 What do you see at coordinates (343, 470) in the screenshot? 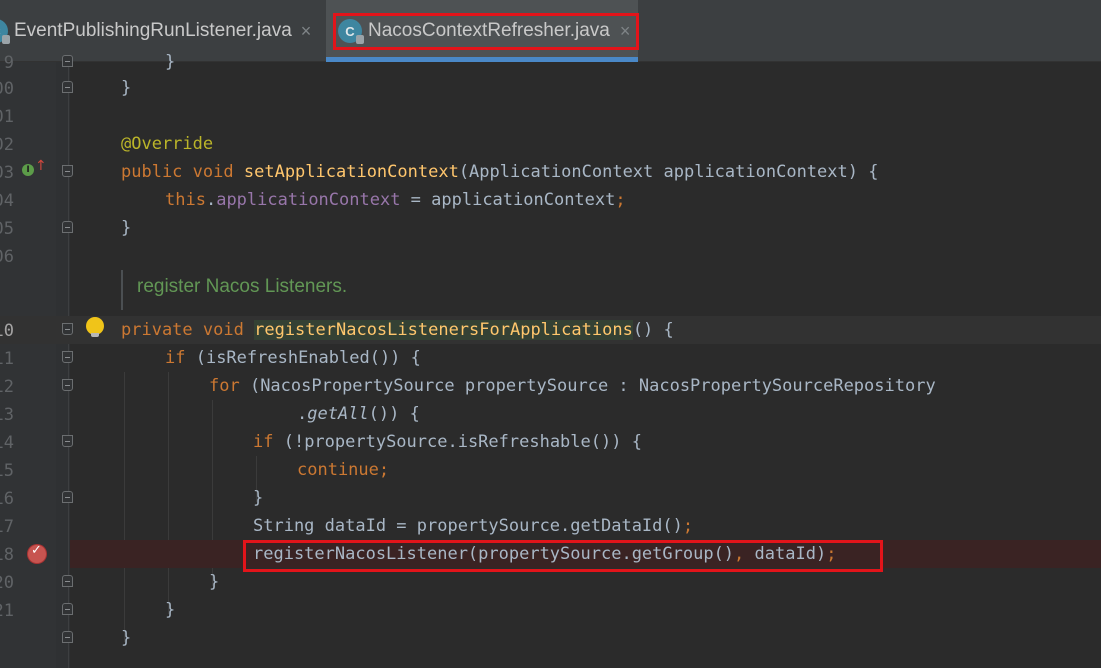
I see `code-text: continue;` at bounding box center [343, 470].